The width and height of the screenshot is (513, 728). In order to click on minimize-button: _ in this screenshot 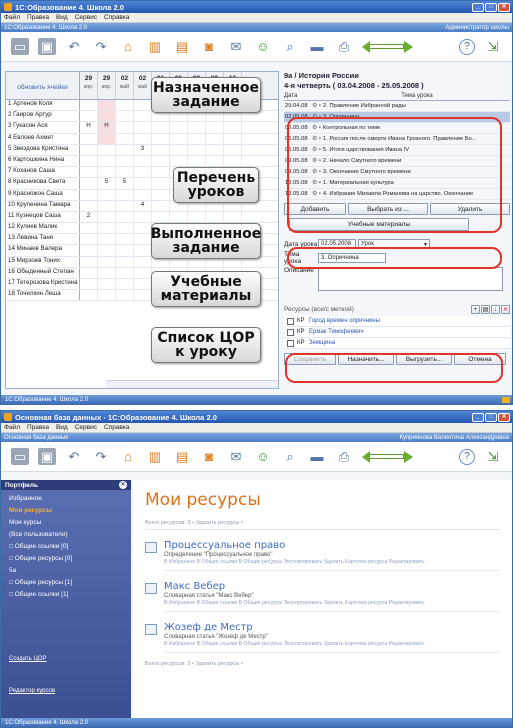, I will do `click(478, 7)`.